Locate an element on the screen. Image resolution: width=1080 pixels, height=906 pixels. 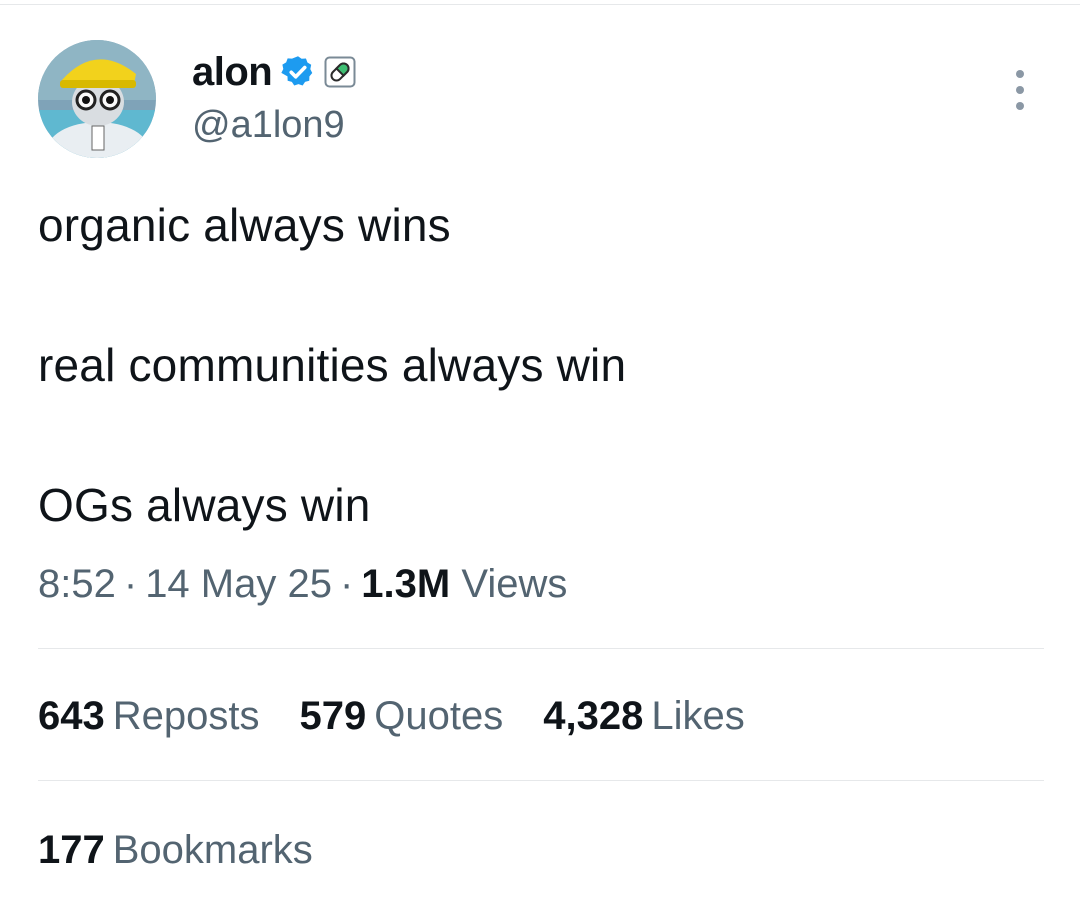
author-display-name: alon is located at coordinates (232, 72).